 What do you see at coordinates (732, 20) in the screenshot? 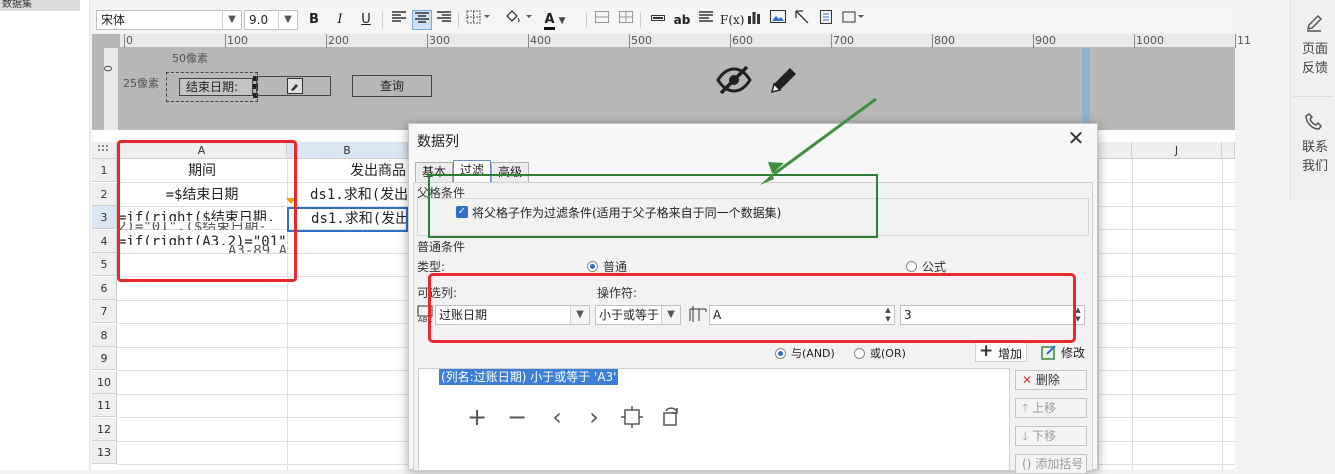
I see `formula-icon: F(x)` at bounding box center [732, 20].